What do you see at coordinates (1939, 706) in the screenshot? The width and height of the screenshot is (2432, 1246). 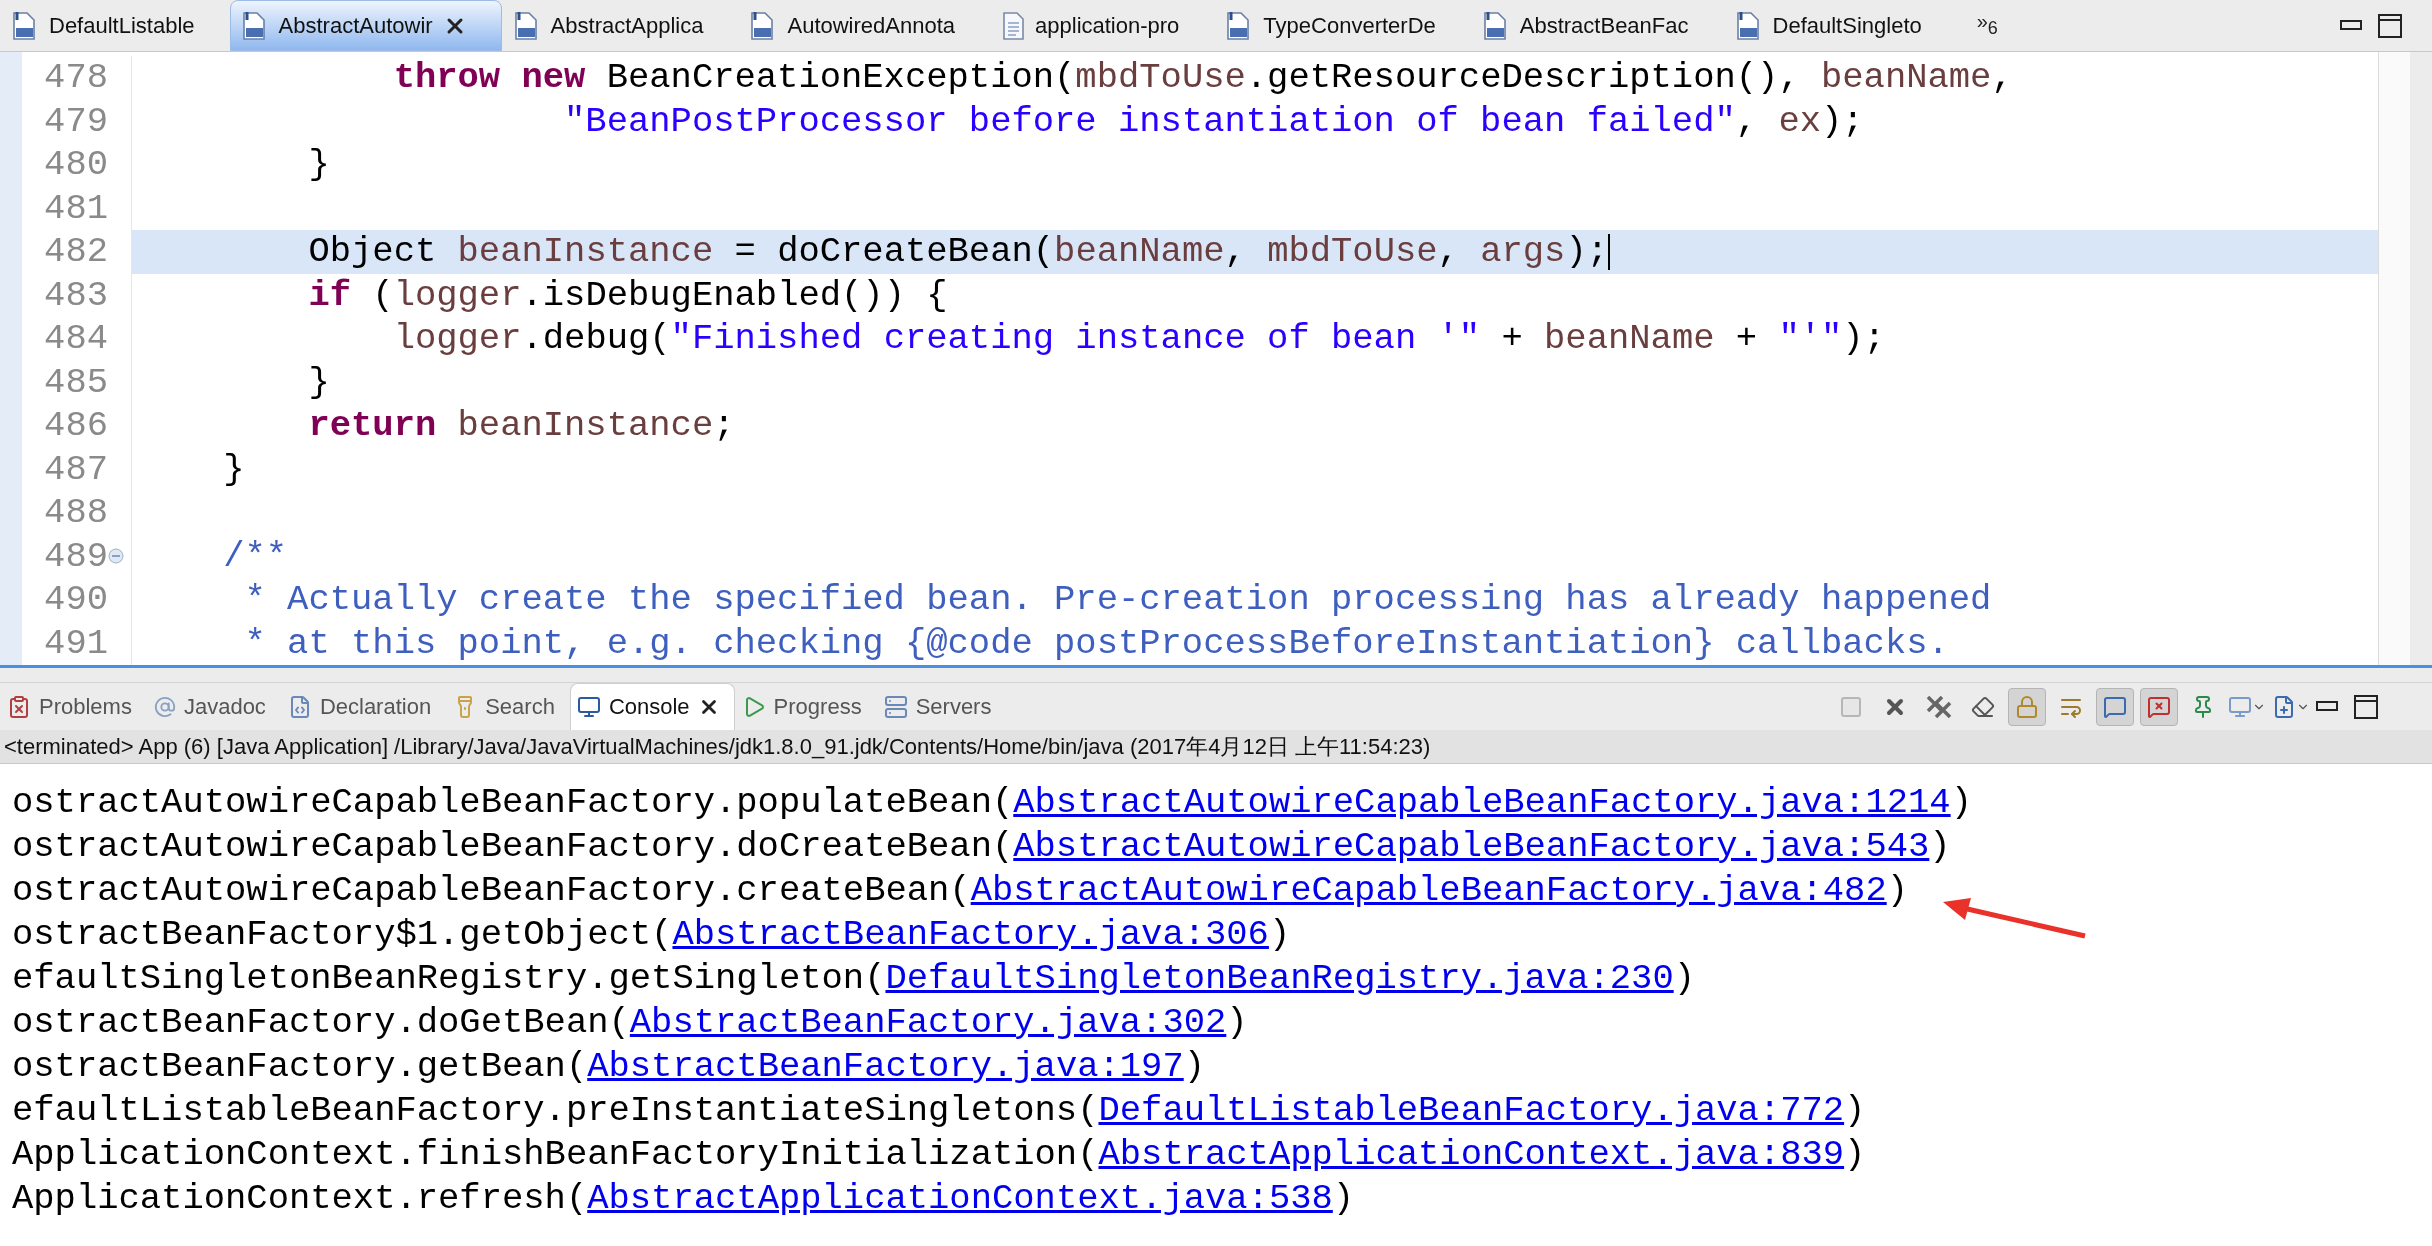 I see `double-x-icon` at bounding box center [1939, 706].